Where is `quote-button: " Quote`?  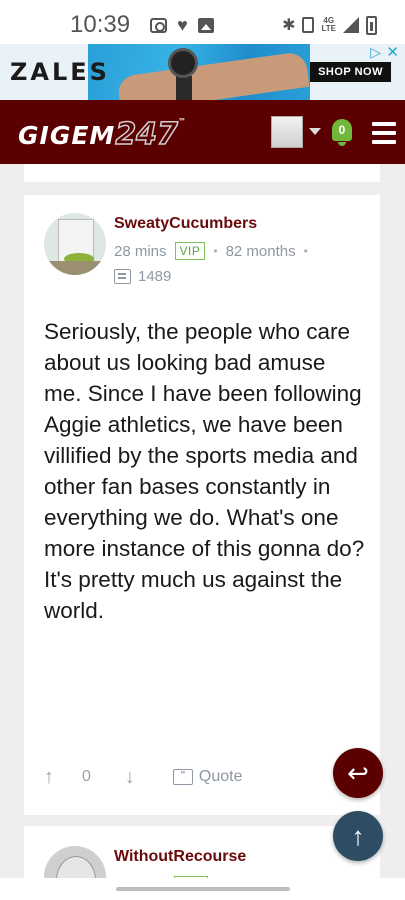 quote-button: " Quote is located at coordinates (207, 777).